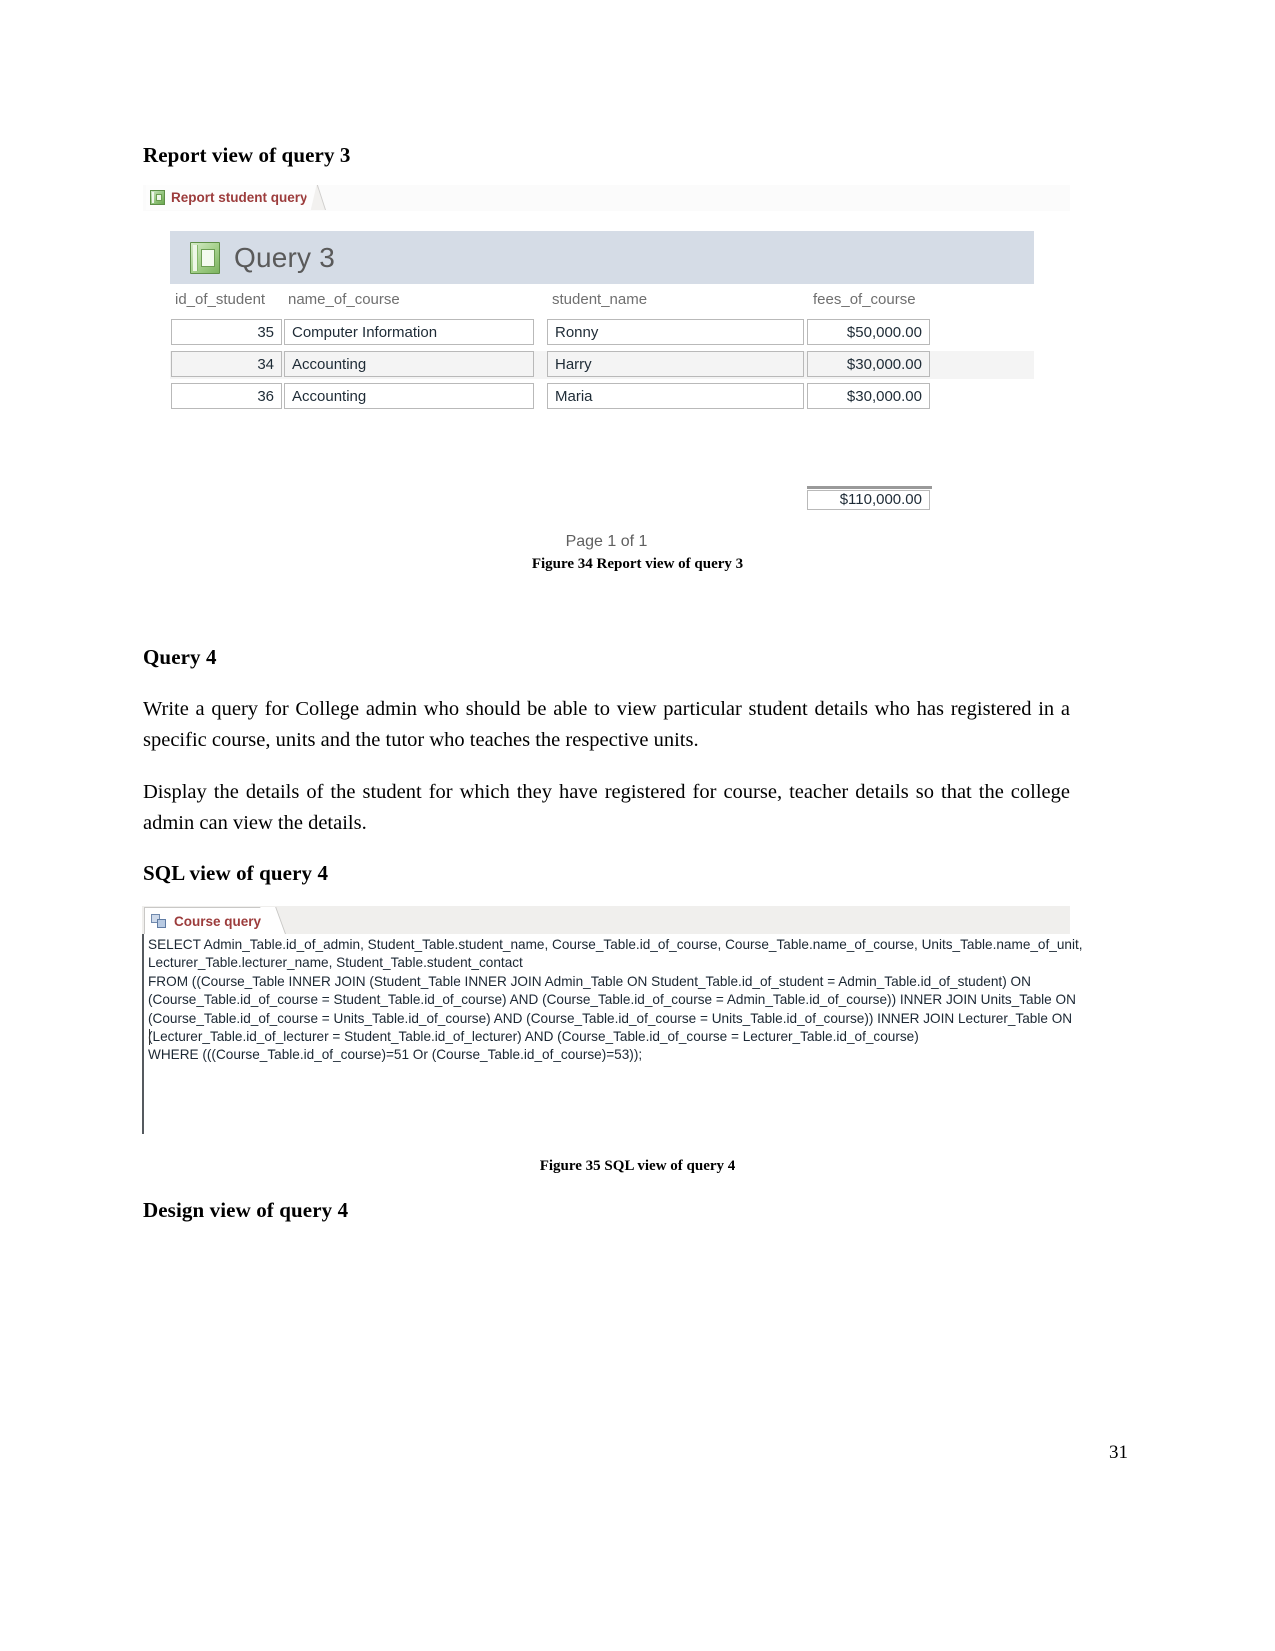 The width and height of the screenshot is (1275, 1651). I want to click on column-header-name-of-course: name_of_course, so click(344, 299).